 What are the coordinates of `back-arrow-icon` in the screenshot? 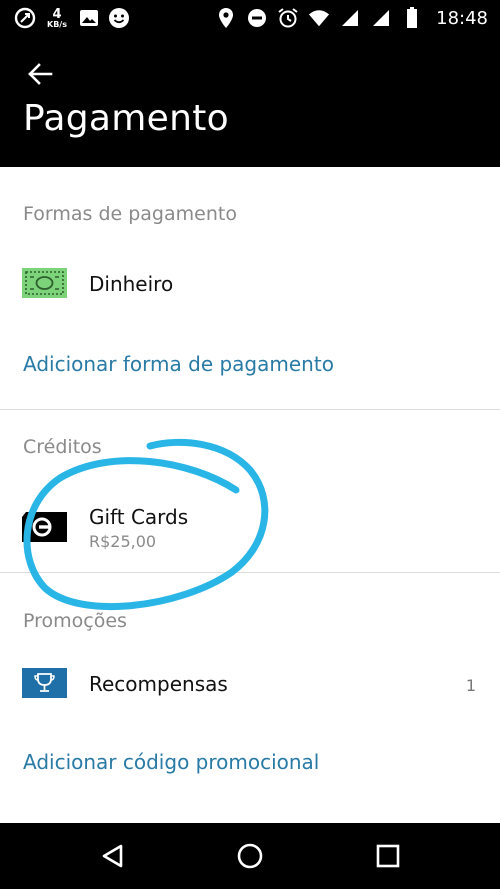 It's located at (40, 74).